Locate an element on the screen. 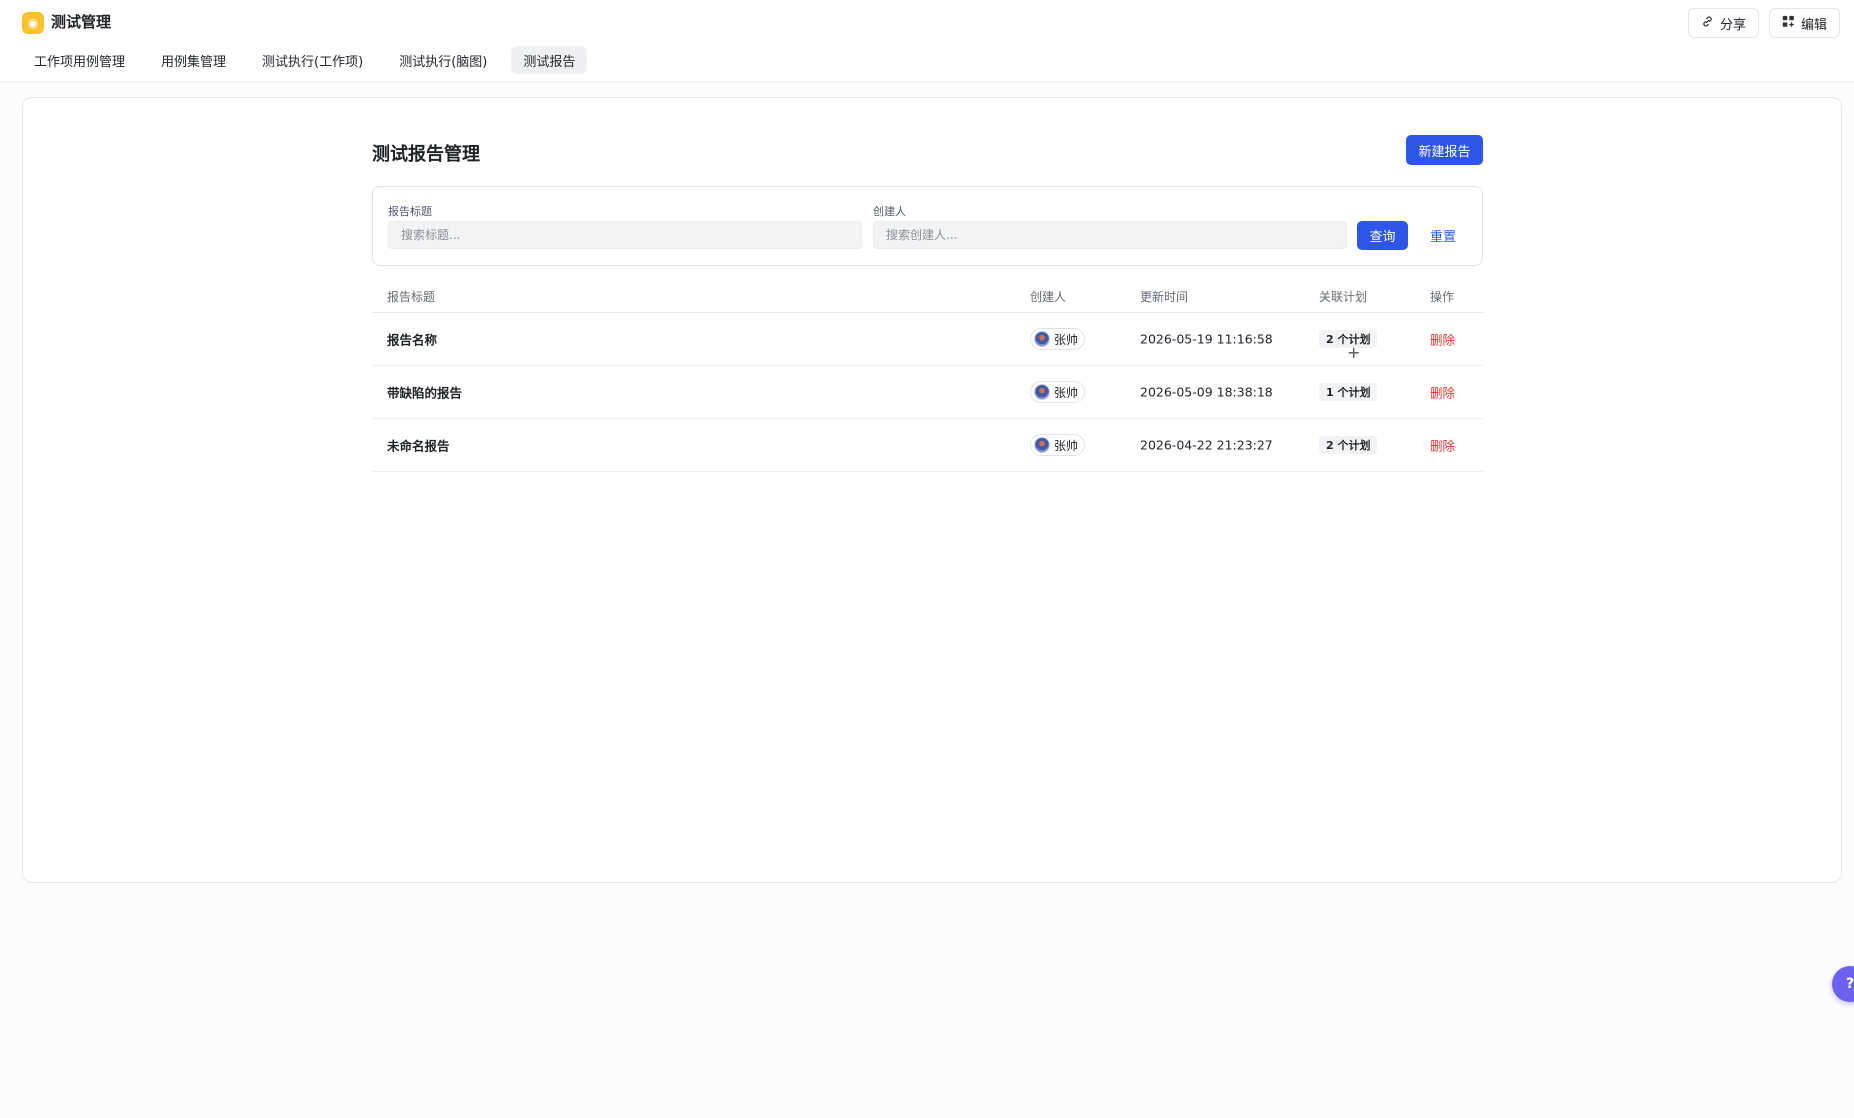 The image size is (1854, 1118). edit-label: 编辑 is located at coordinates (1814, 25).